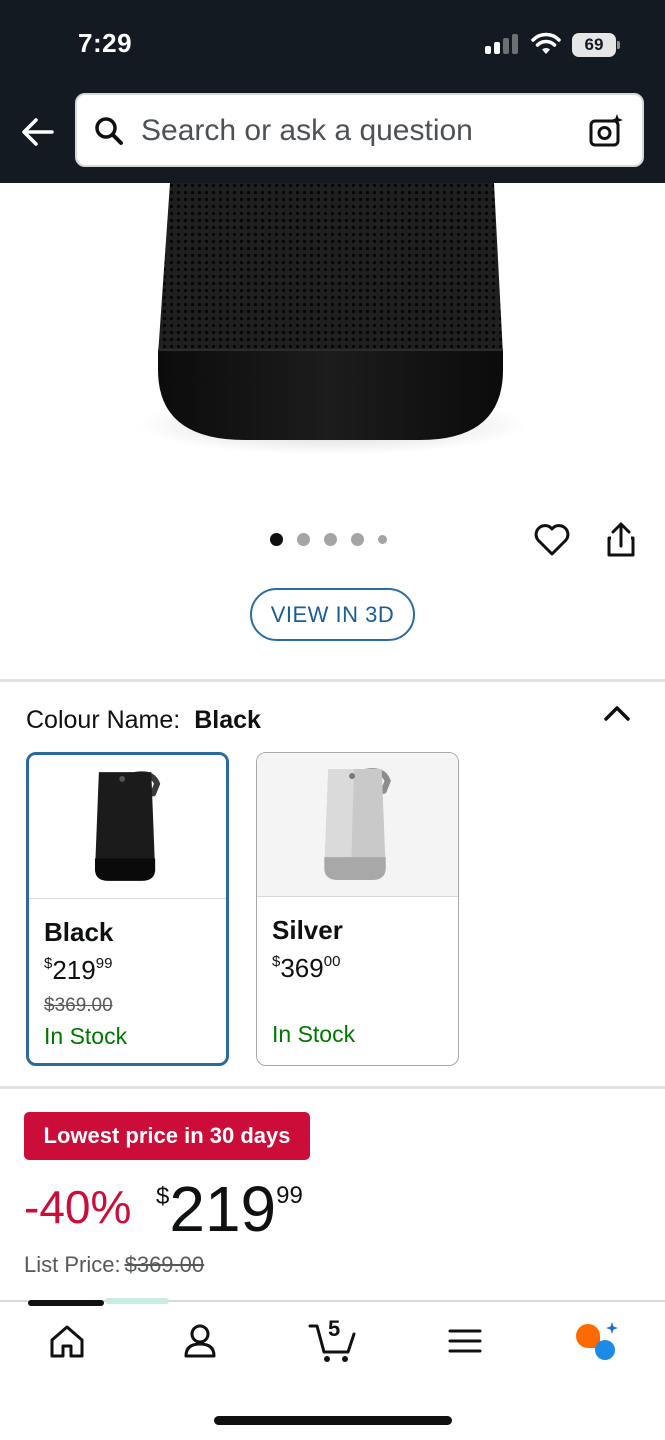 This screenshot has height=1440, width=665. What do you see at coordinates (167, 1136) in the screenshot?
I see `deal-badge: Lowest price in 30 days` at bounding box center [167, 1136].